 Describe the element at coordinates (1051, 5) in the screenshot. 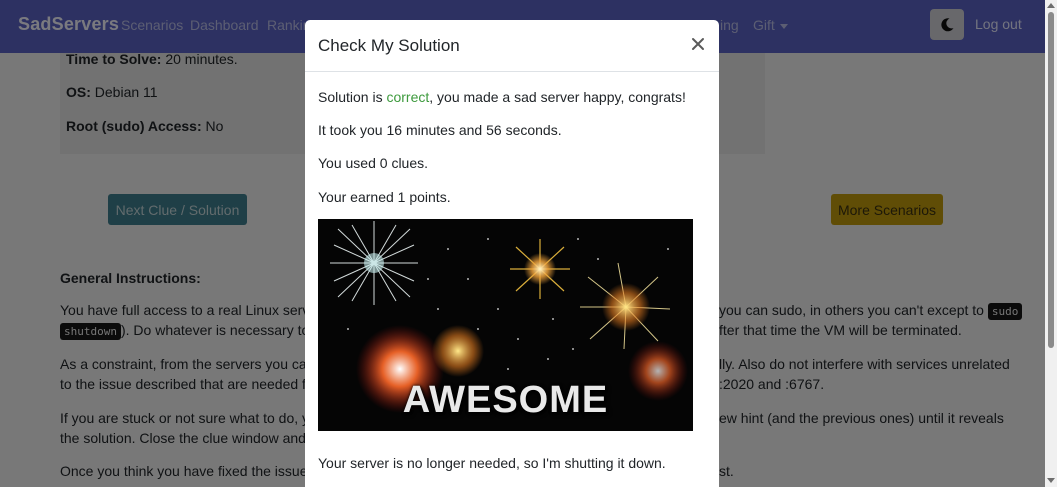

I see `scroll-up-icon` at that location.